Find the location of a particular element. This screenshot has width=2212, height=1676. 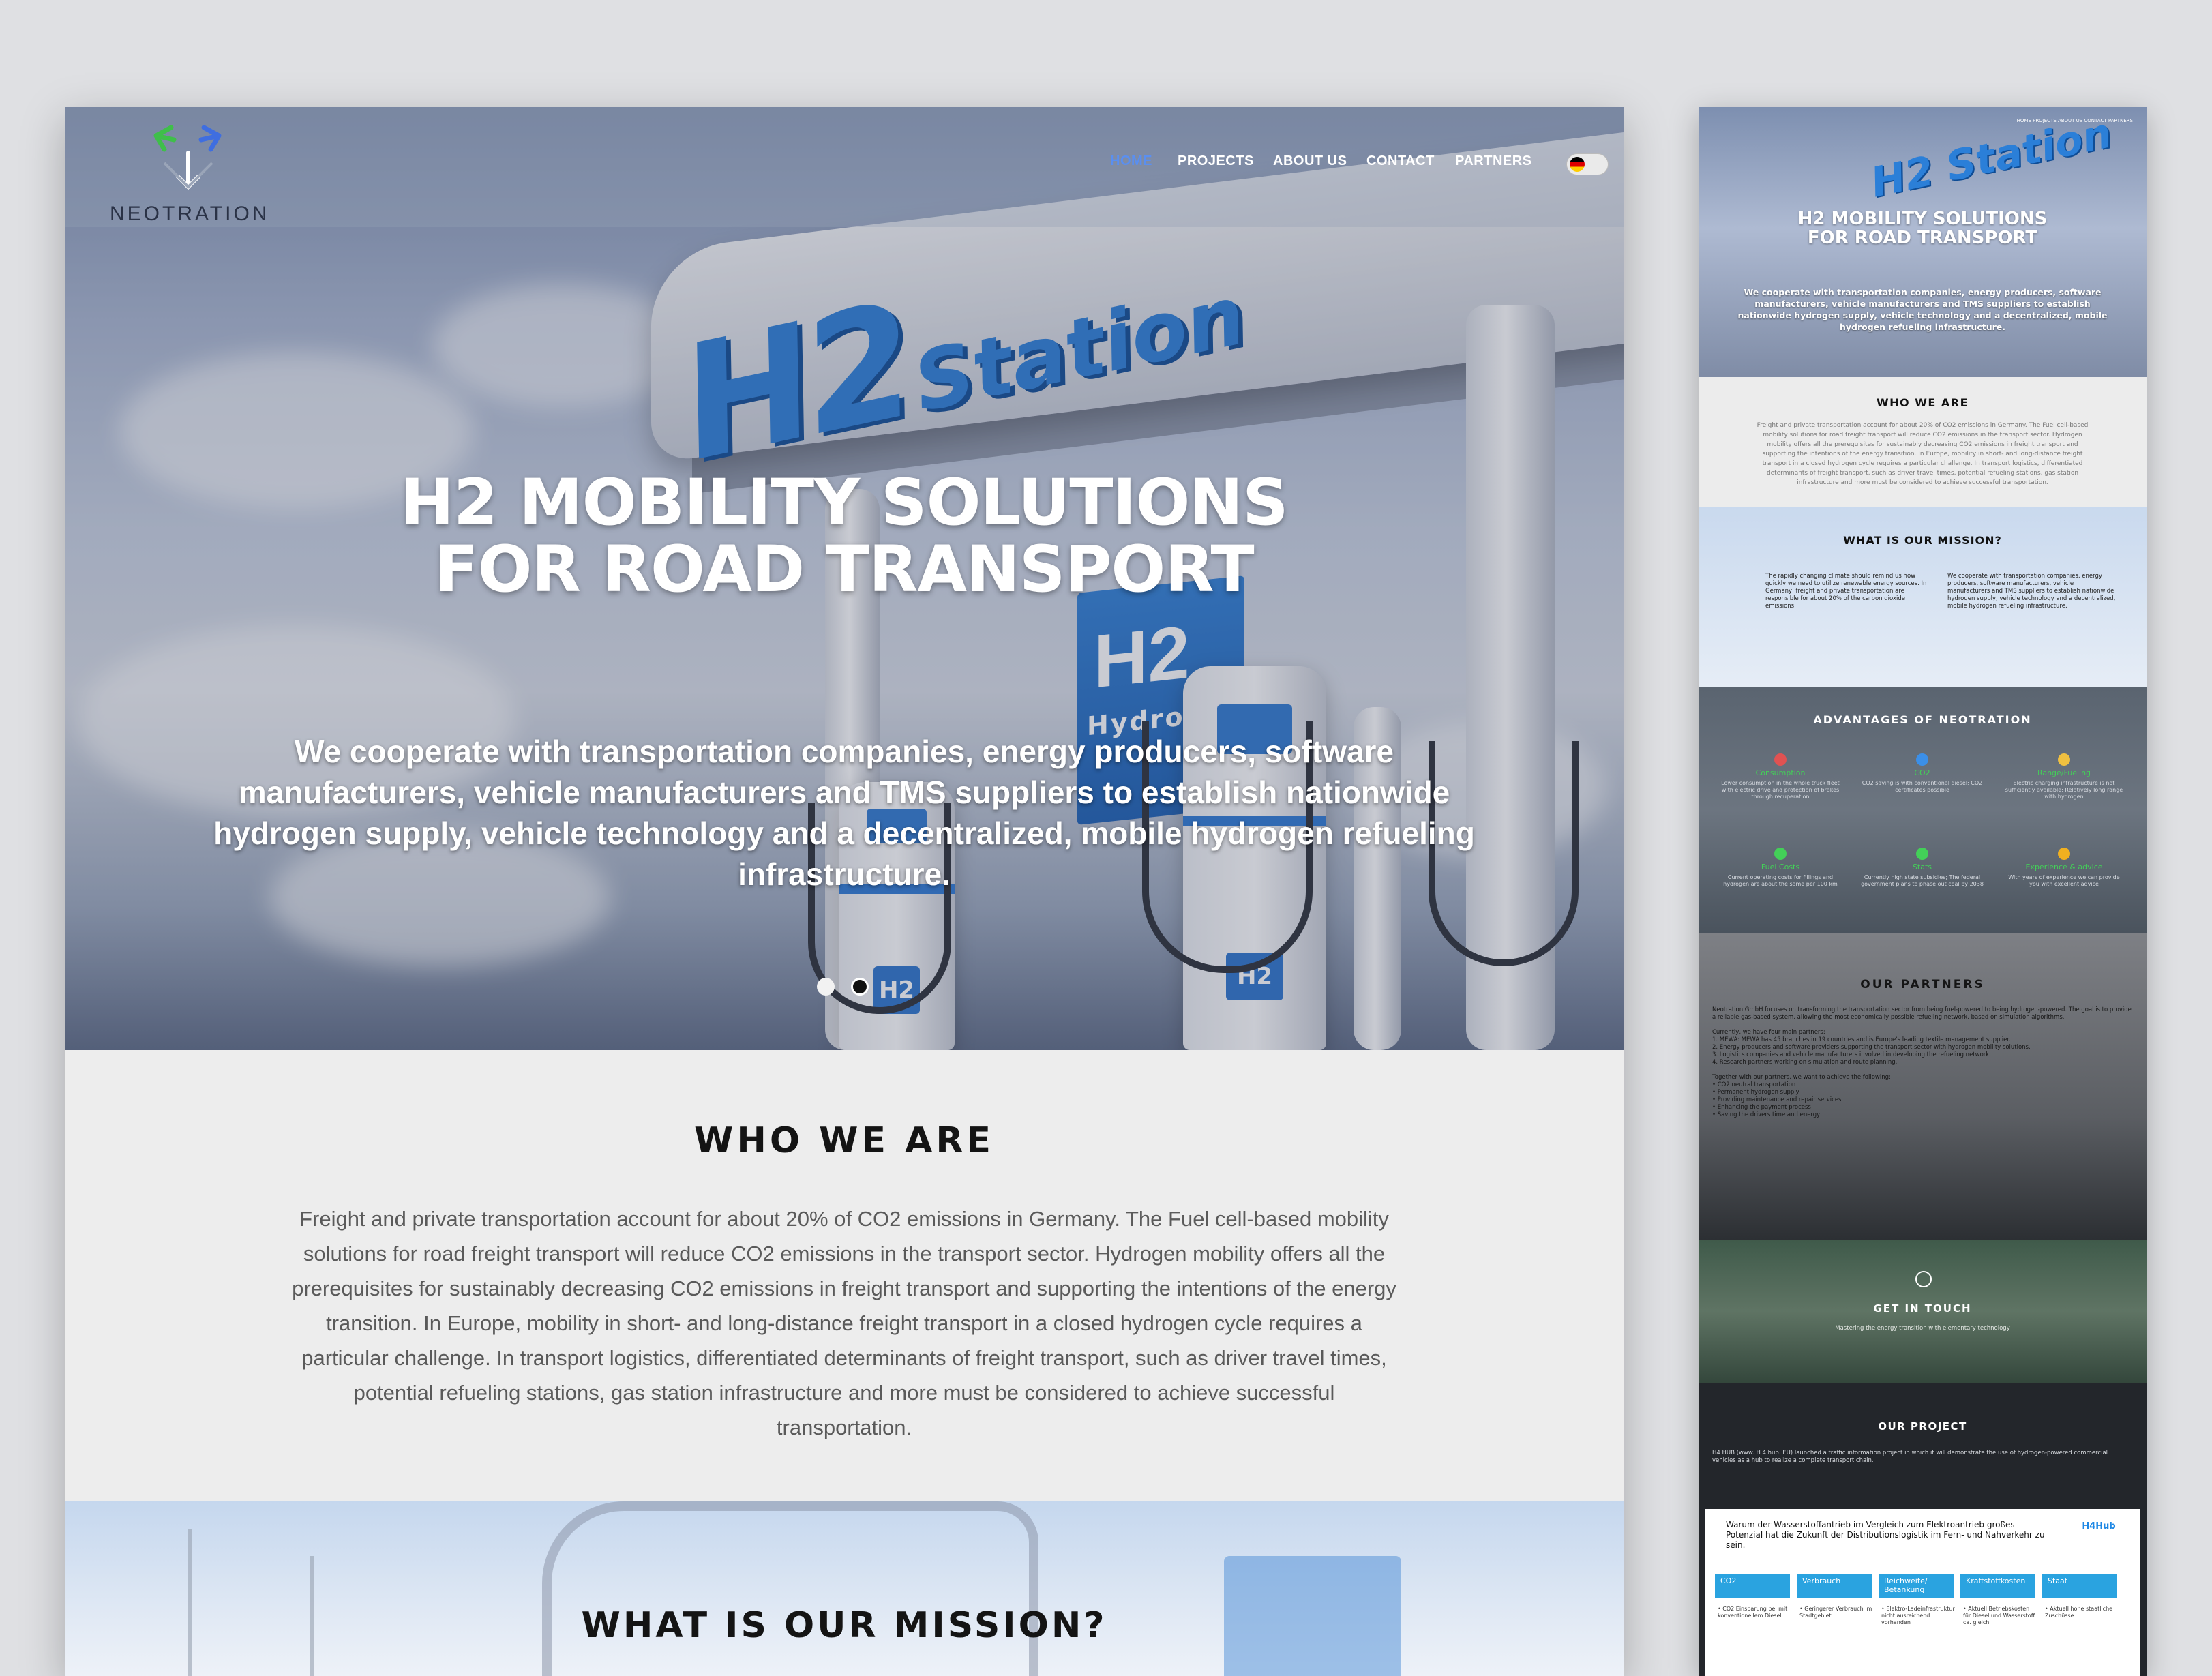

mission-heading: WHAT IS OUR MISSION? is located at coordinates (844, 1626).